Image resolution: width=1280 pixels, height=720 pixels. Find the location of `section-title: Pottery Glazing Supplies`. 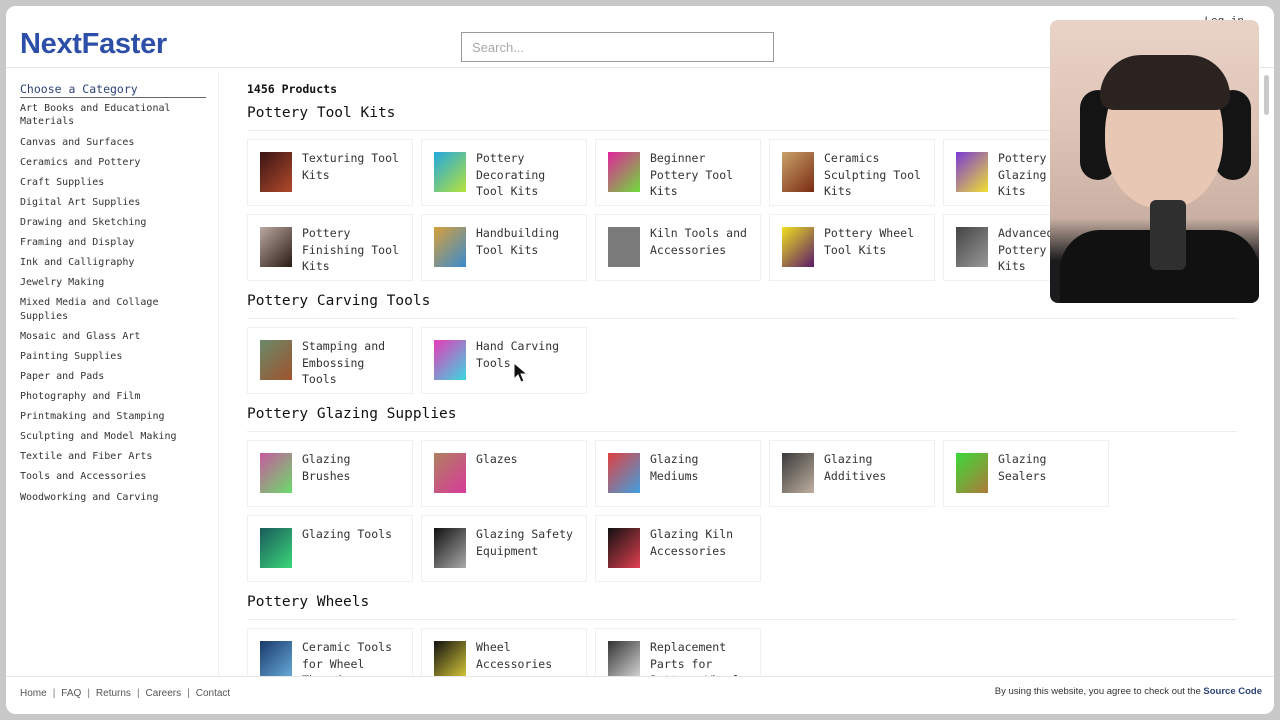

section-title: Pottery Glazing Supplies is located at coordinates (742, 417).